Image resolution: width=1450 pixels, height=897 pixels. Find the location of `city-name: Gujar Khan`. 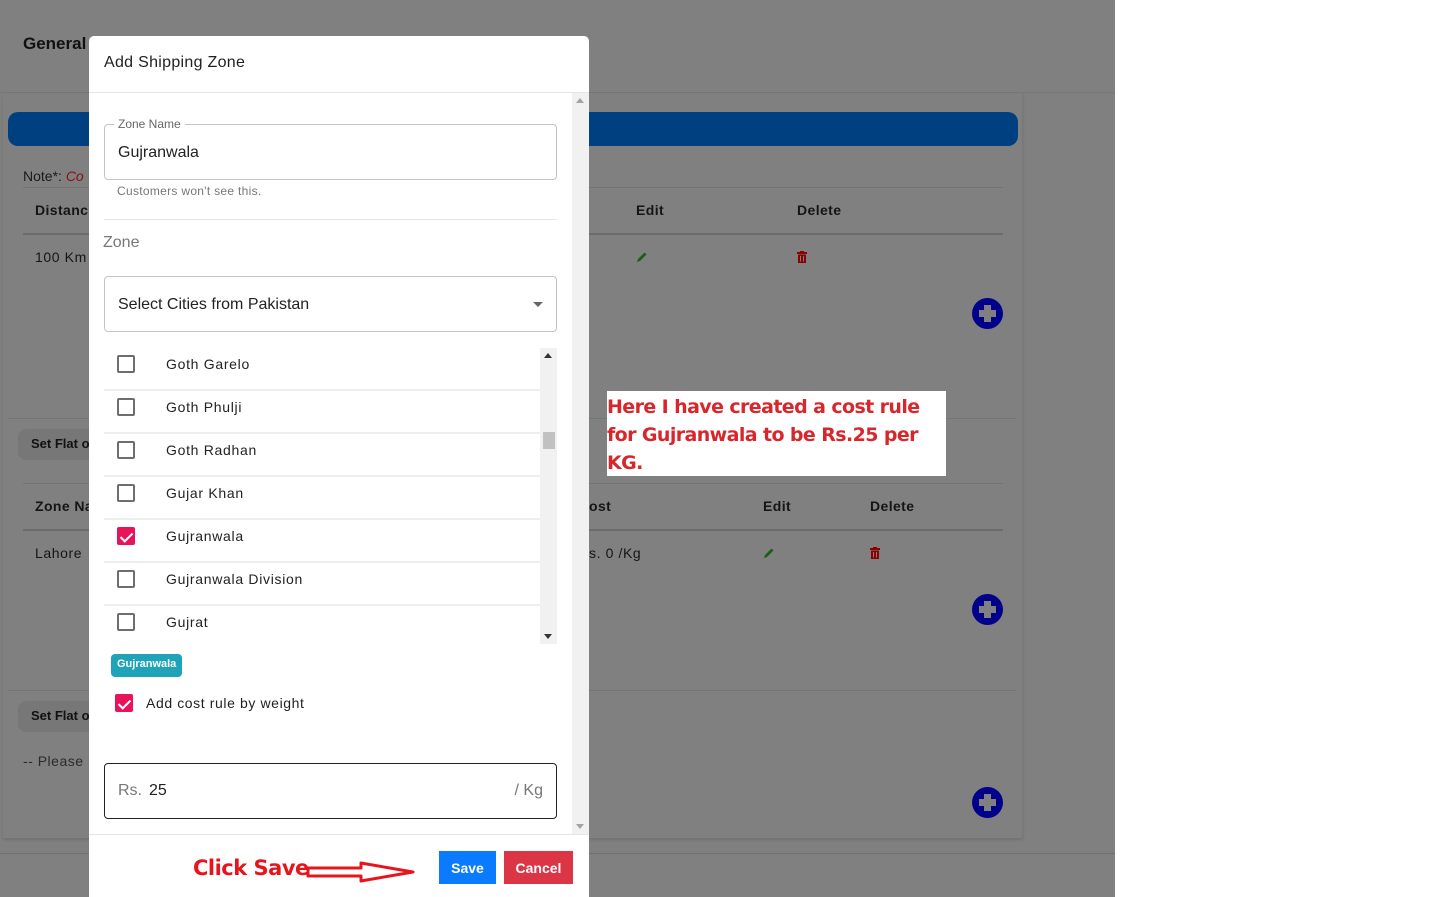

city-name: Gujar Khan is located at coordinates (205, 493).